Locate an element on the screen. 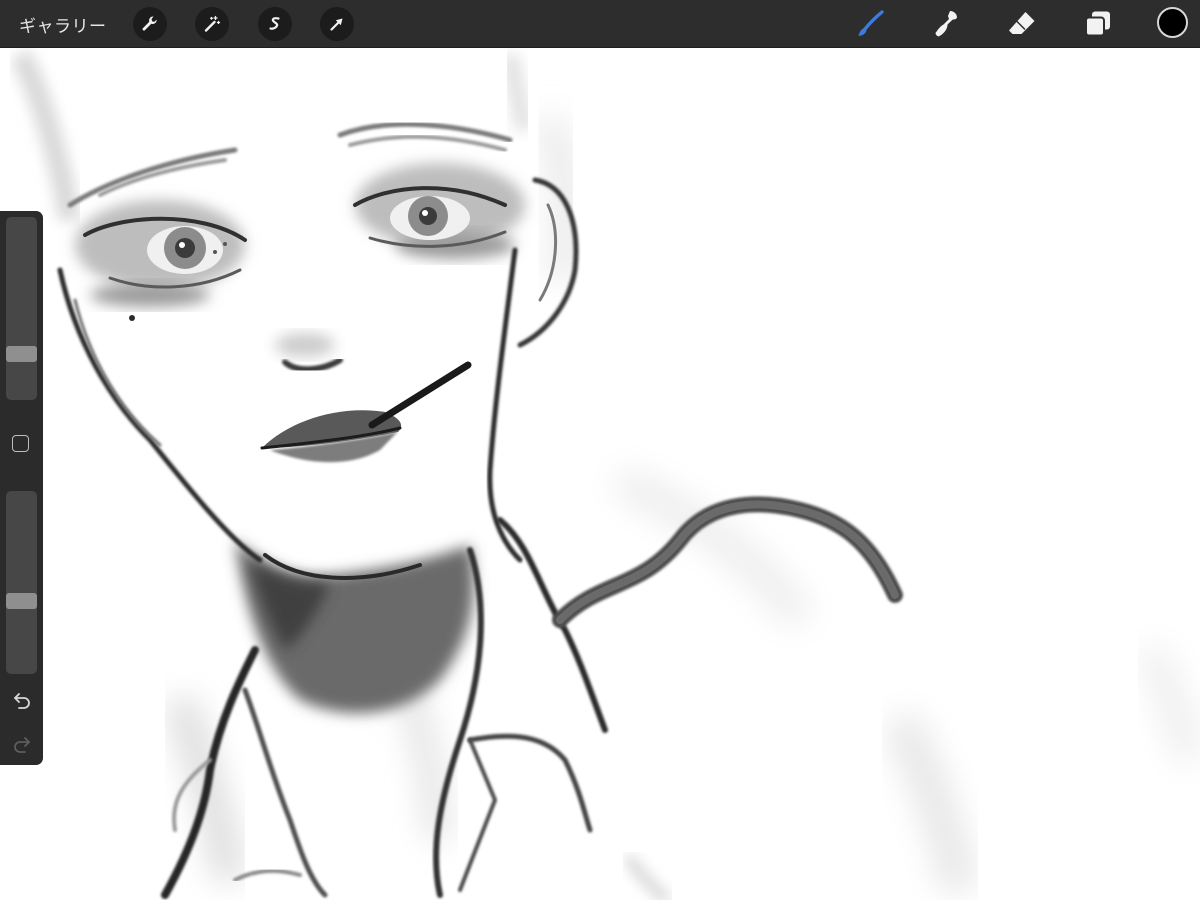  magic-wand-icon is located at coordinates (212, 23).